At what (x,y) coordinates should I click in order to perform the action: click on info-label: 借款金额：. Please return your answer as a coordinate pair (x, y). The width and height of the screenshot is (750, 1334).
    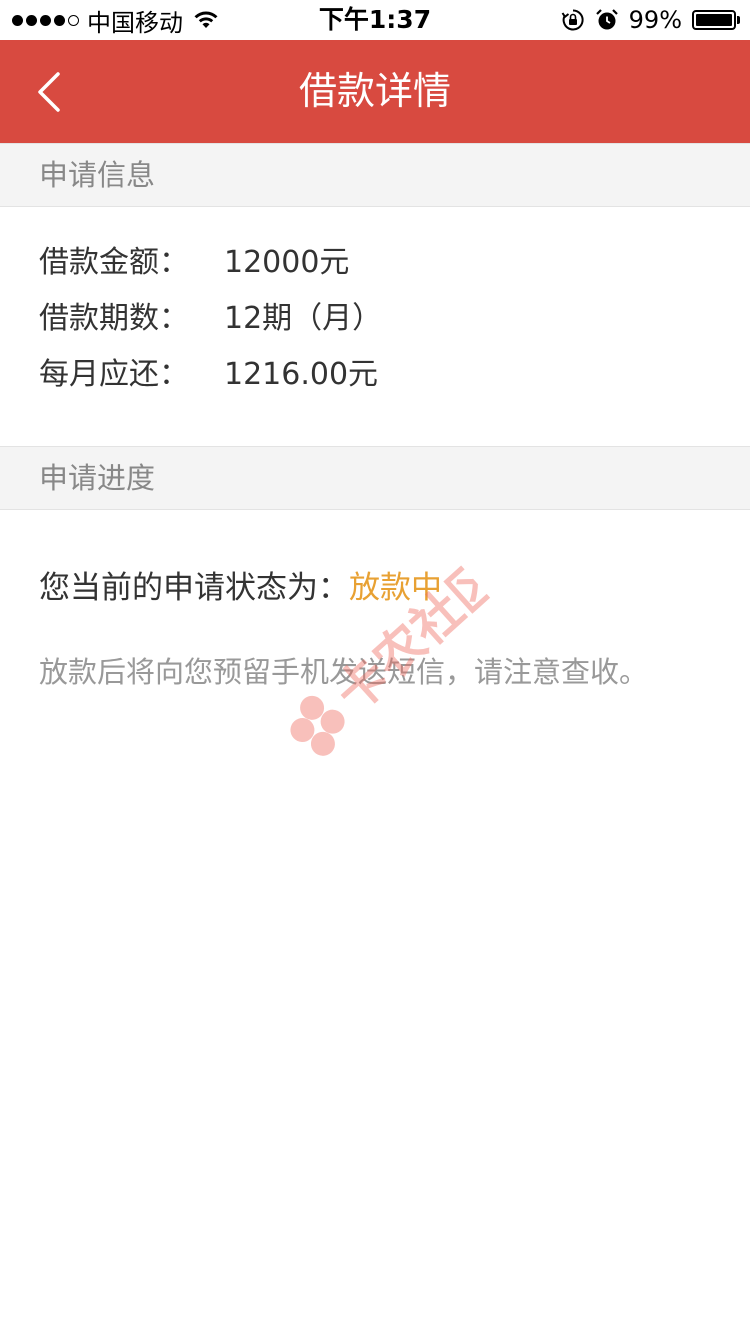
    Looking at the image, I should click on (114, 262).